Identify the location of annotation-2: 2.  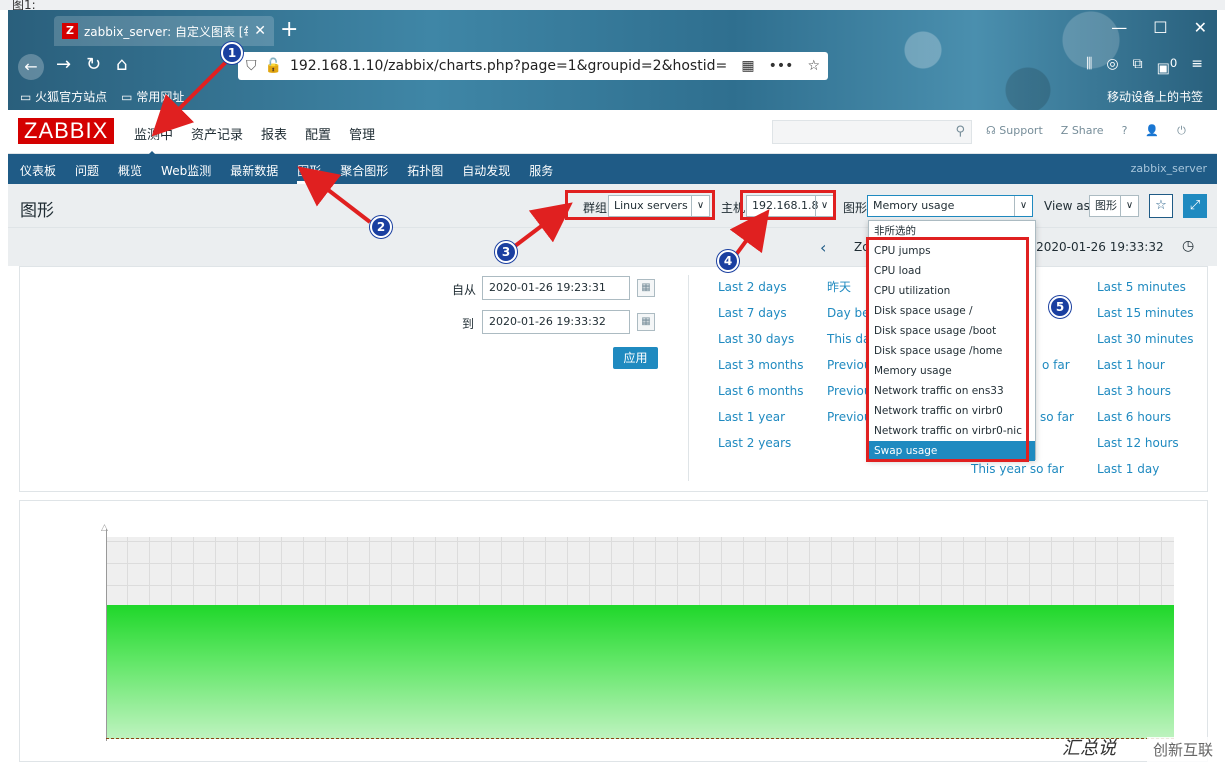
(381, 227).